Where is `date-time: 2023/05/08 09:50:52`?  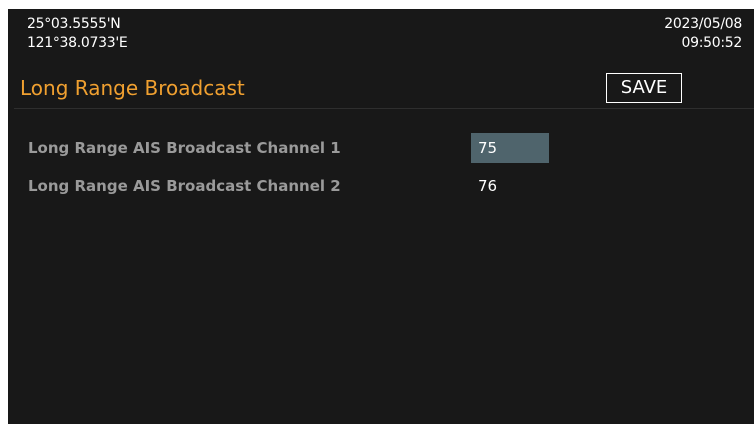 date-time: 2023/05/08 09:50:52 is located at coordinates (703, 34).